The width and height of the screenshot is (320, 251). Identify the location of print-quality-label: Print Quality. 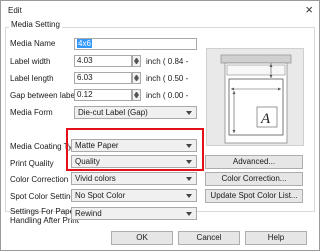
(32, 163).